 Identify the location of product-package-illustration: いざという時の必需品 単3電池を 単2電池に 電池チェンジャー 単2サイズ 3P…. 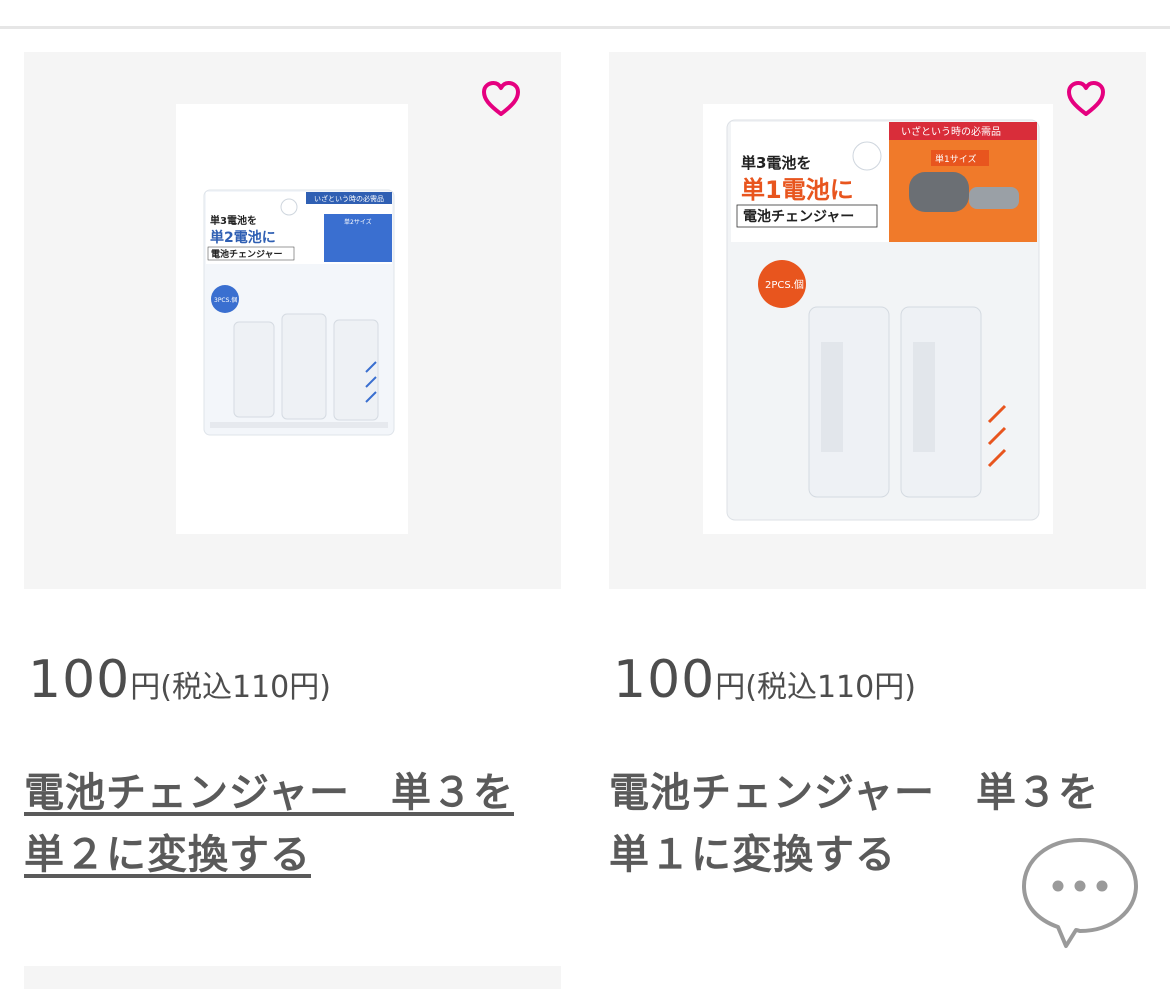
(292, 319).